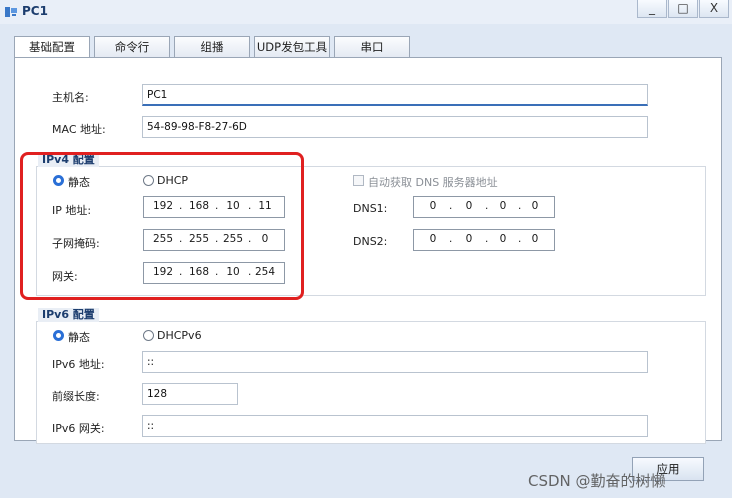  I want to click on dns2-label: DNS2:, so click(370, 241).